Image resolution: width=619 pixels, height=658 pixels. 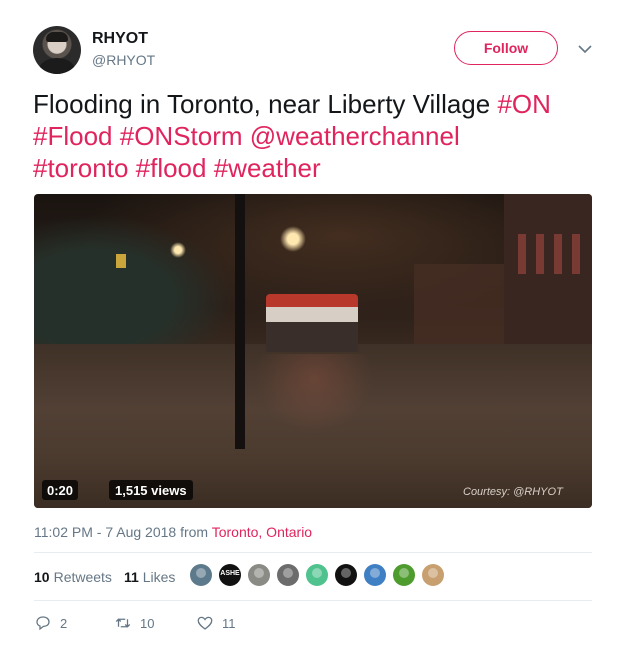 I want to click on mention-weatherchannel: @weatherchannel, so click(x=355, y=136).